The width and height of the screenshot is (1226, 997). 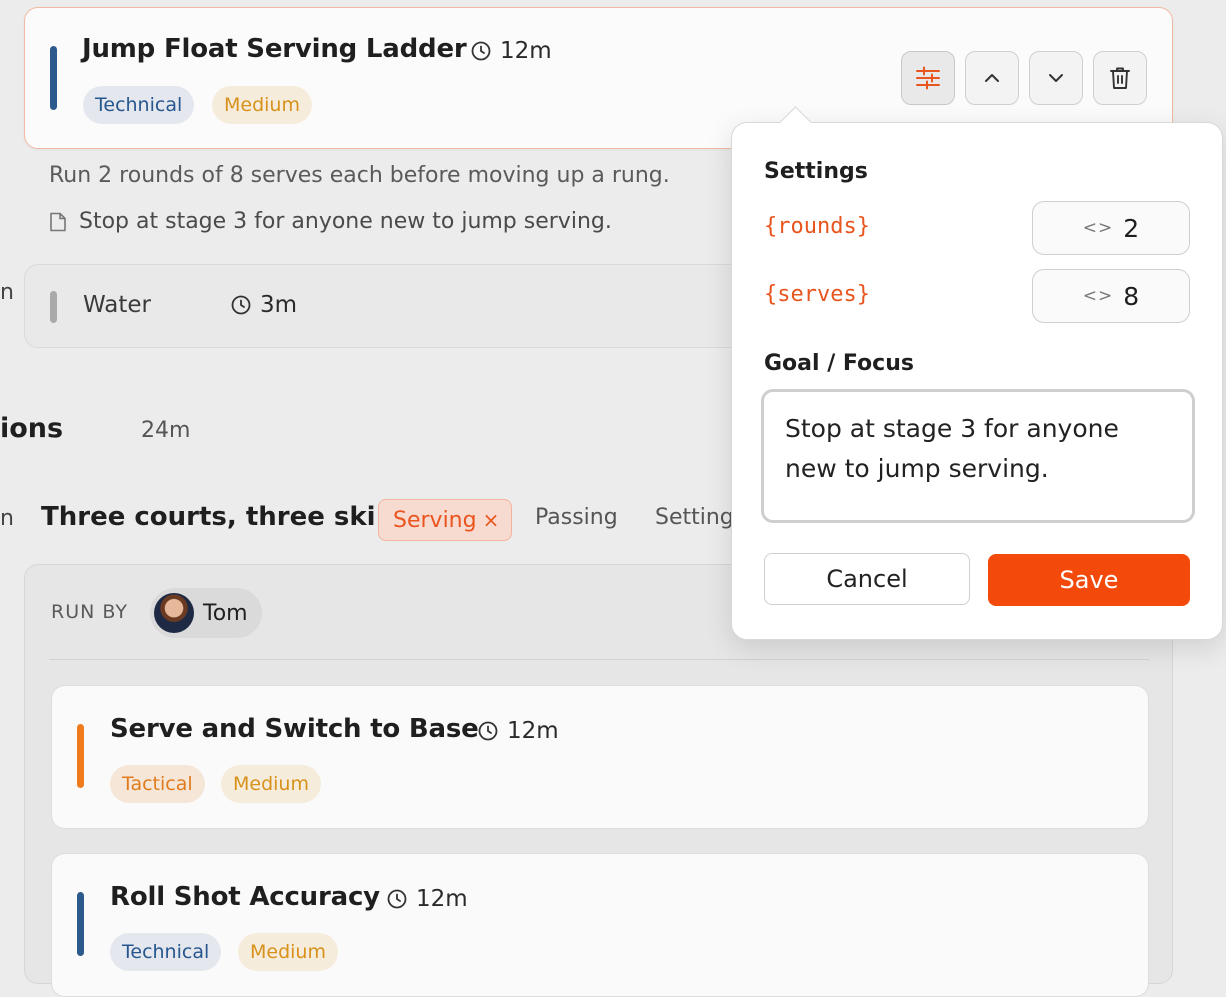 I want to click on divider, so click(x=599, y=659).